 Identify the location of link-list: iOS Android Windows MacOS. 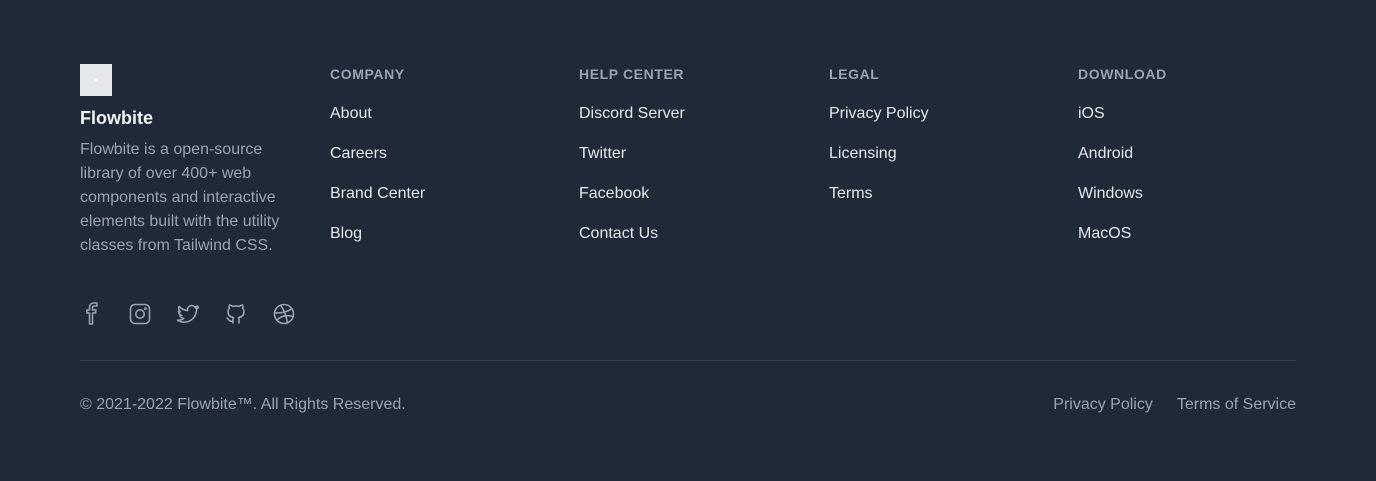
(1122, 174).